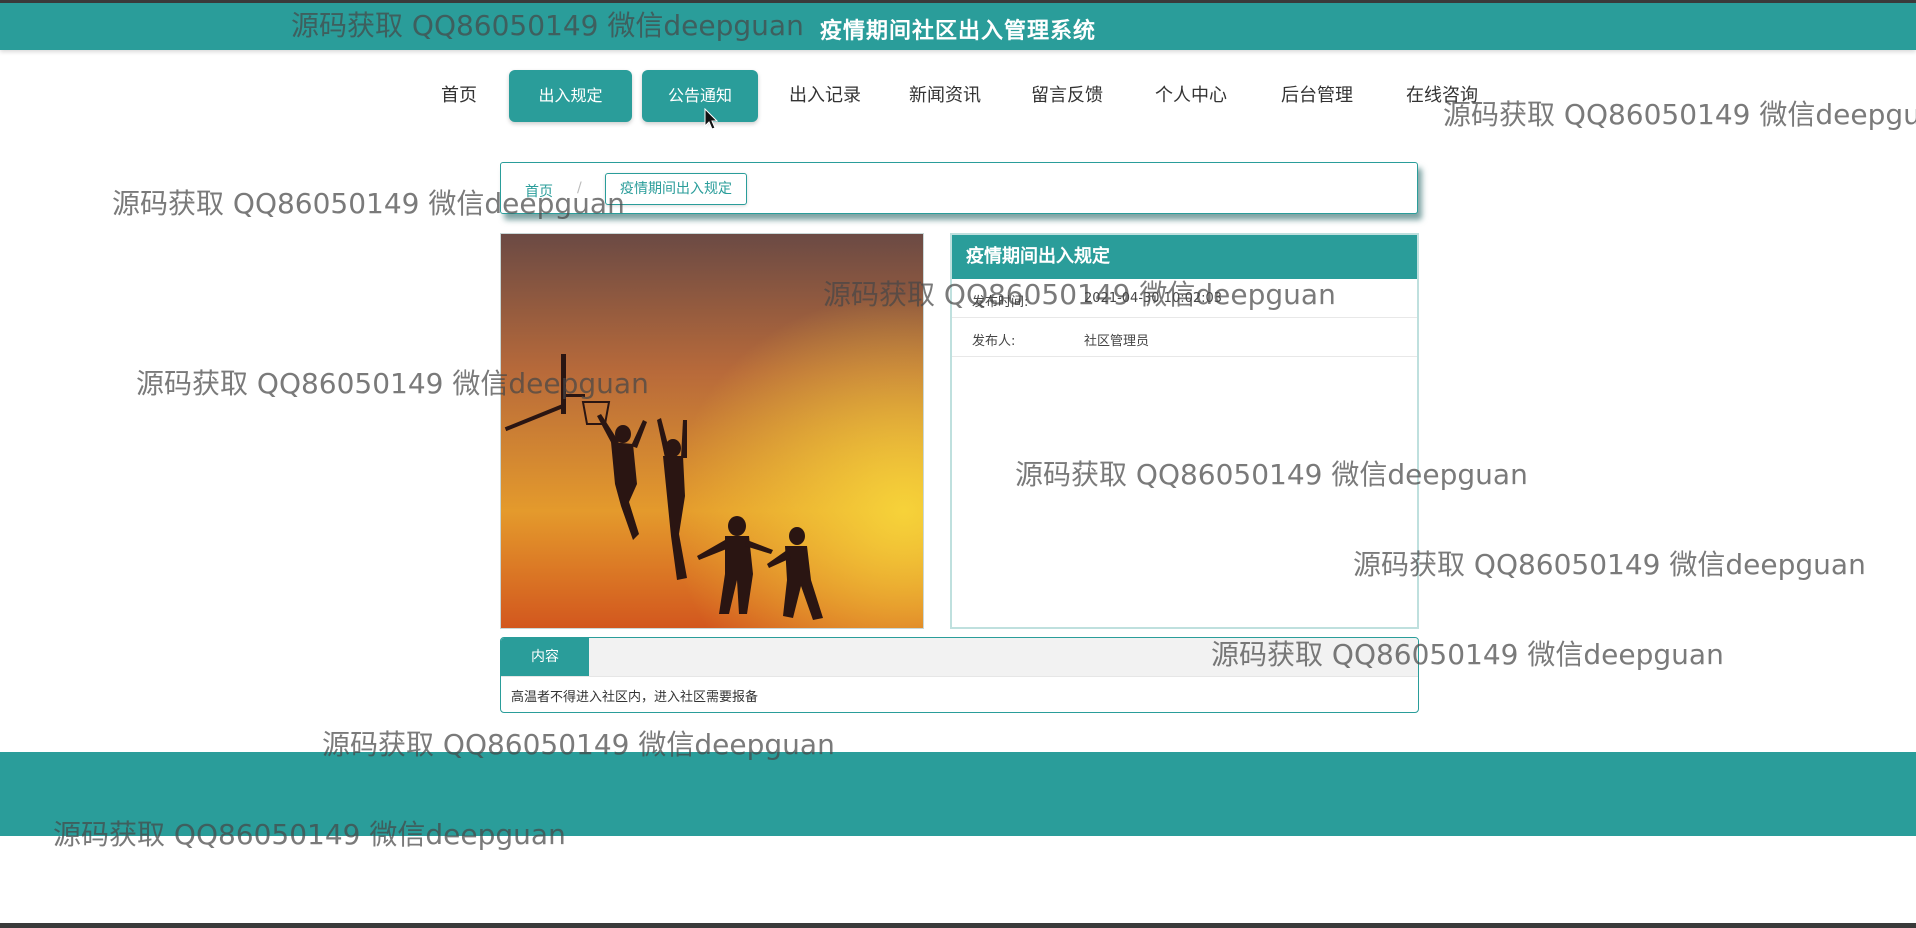 The width and height of the screenshot is (1916, 928). What do you see at coordinates (1184, 337) in the screenshot?
I see `publisher-row: 发布人: 社区管理员` at bounding box center [1184, 337].